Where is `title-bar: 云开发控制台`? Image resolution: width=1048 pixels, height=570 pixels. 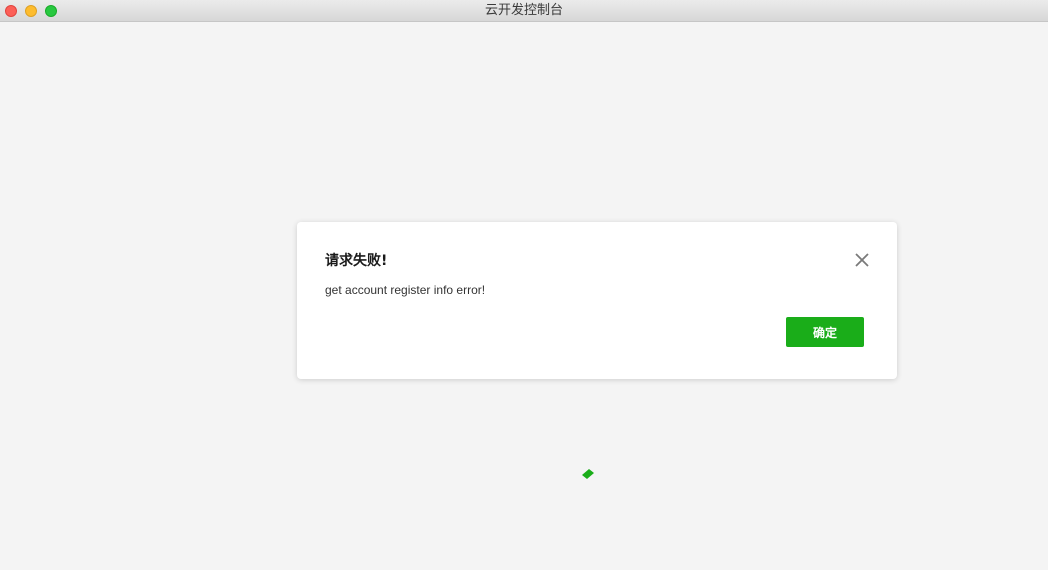 title-bar: 云开发控制台 is located at coordinates (524, 11).